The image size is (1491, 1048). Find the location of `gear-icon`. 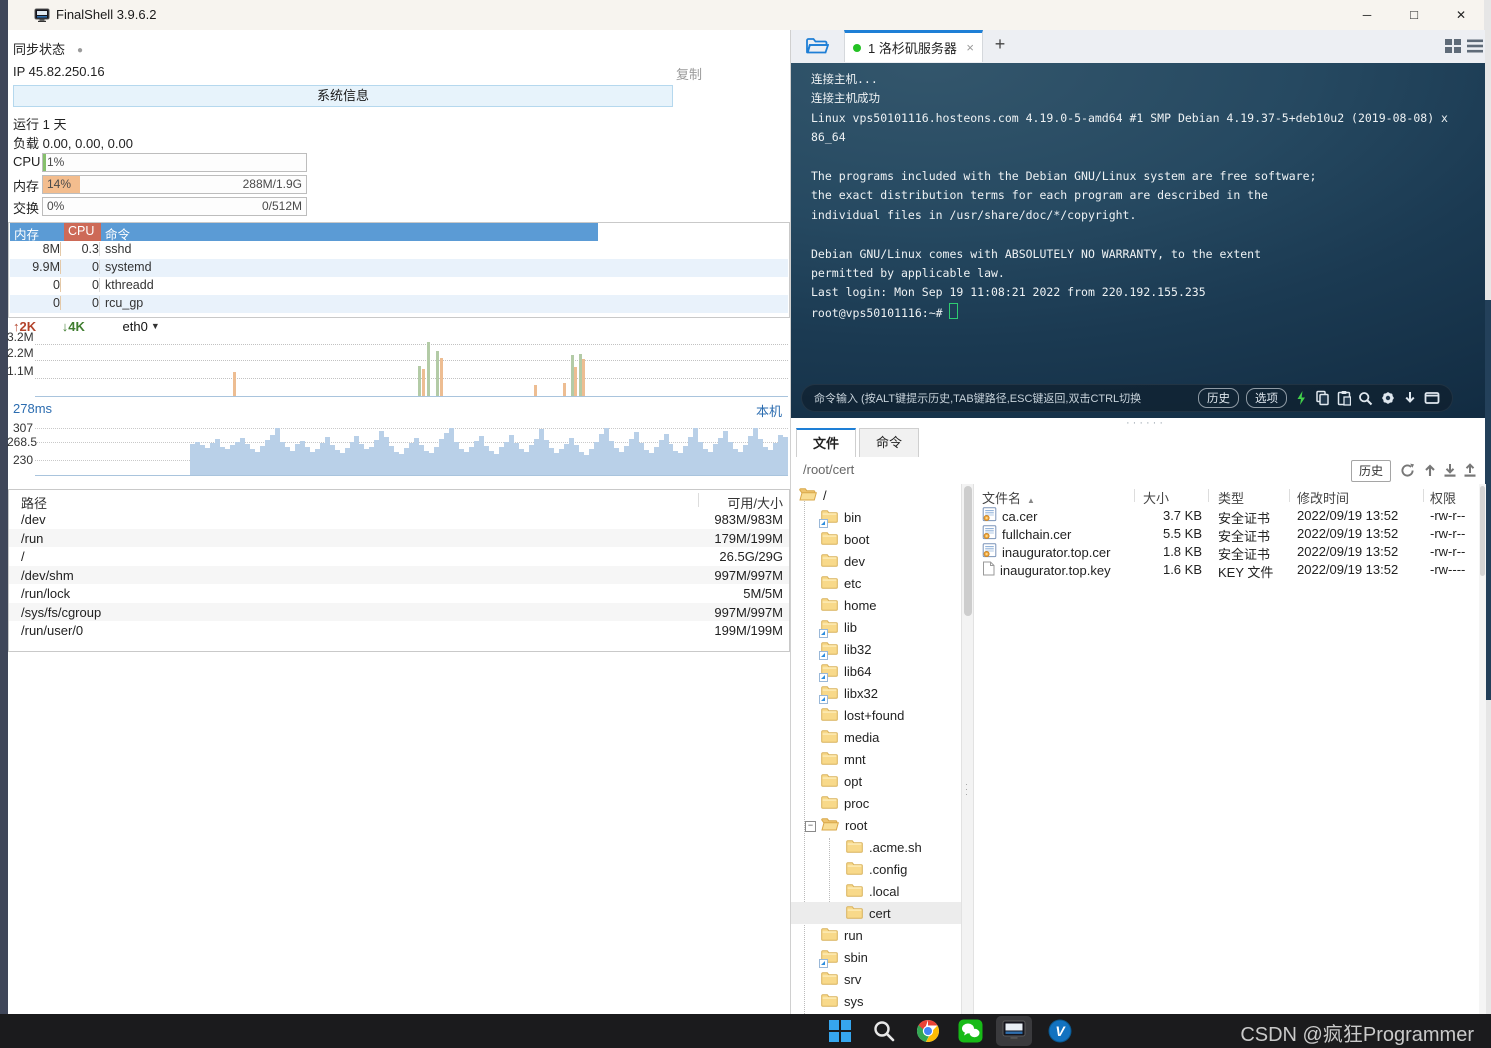

gear-icon is located at coordinates (1388, 398).